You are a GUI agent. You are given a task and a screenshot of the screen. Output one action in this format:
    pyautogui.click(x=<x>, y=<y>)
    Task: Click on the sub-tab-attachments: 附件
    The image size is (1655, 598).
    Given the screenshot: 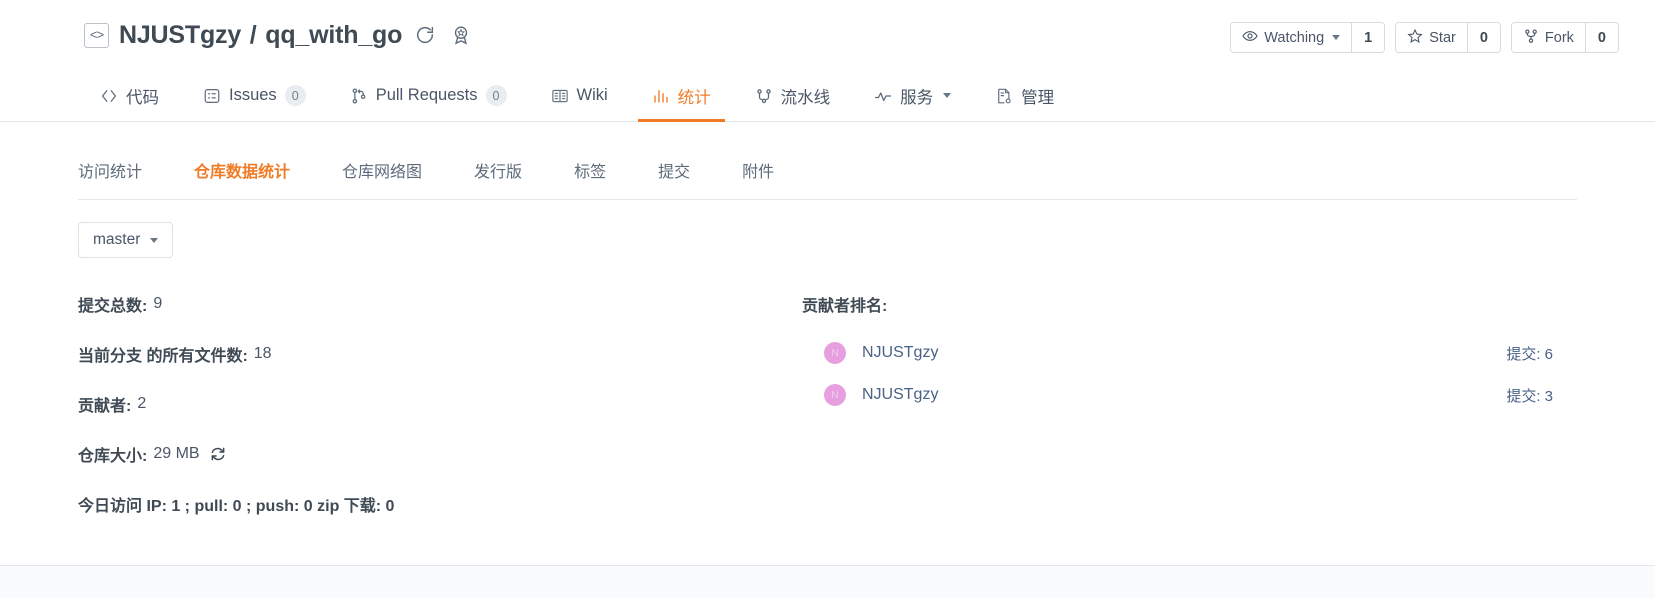 What is the action you would take?
    pyautogui.click(x=758, y=170)
    